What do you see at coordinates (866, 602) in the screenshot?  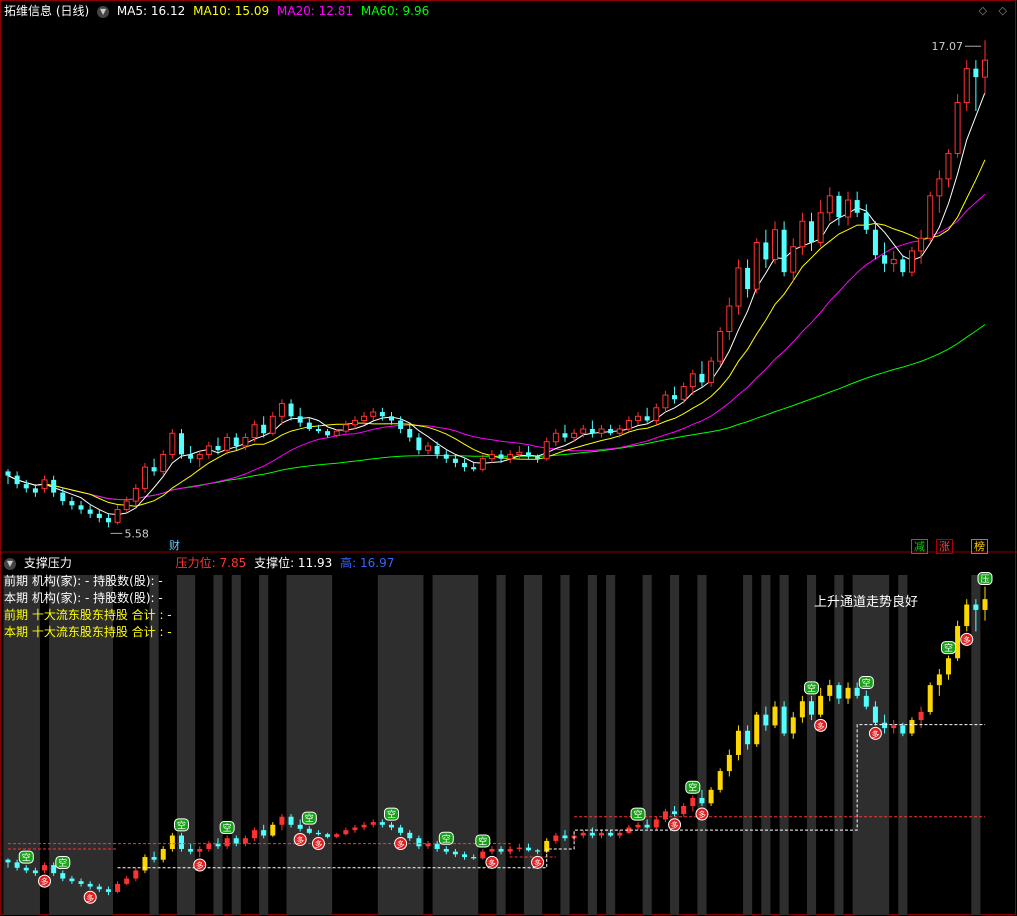 I see `trend-note: 上升通道走势良好` at bounding box center [866, 602].